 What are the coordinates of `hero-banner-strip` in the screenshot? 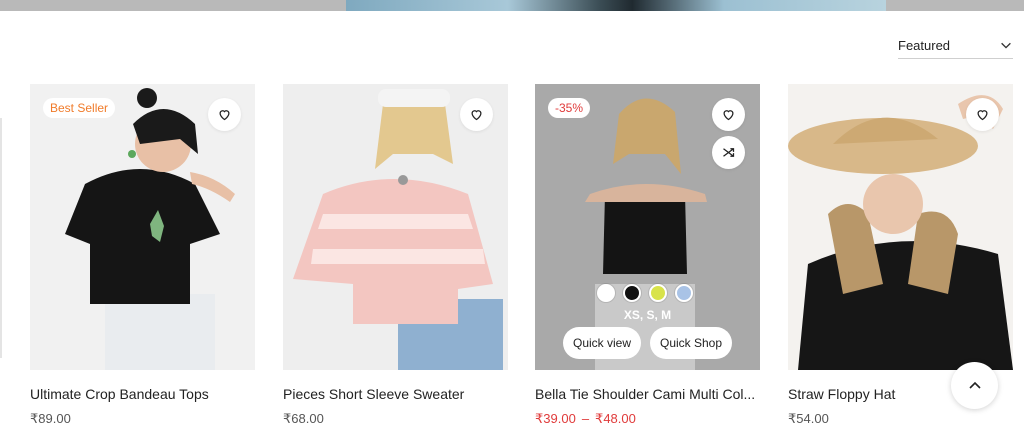 It's located at (512, 5).